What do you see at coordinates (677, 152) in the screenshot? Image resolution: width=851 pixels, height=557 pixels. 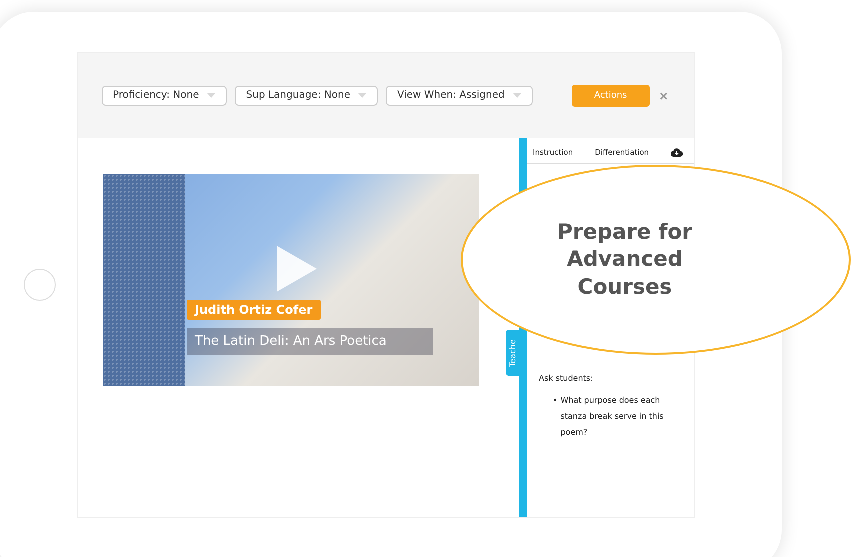 I see `cloud-download-icon` at bounding box center [677, 152].